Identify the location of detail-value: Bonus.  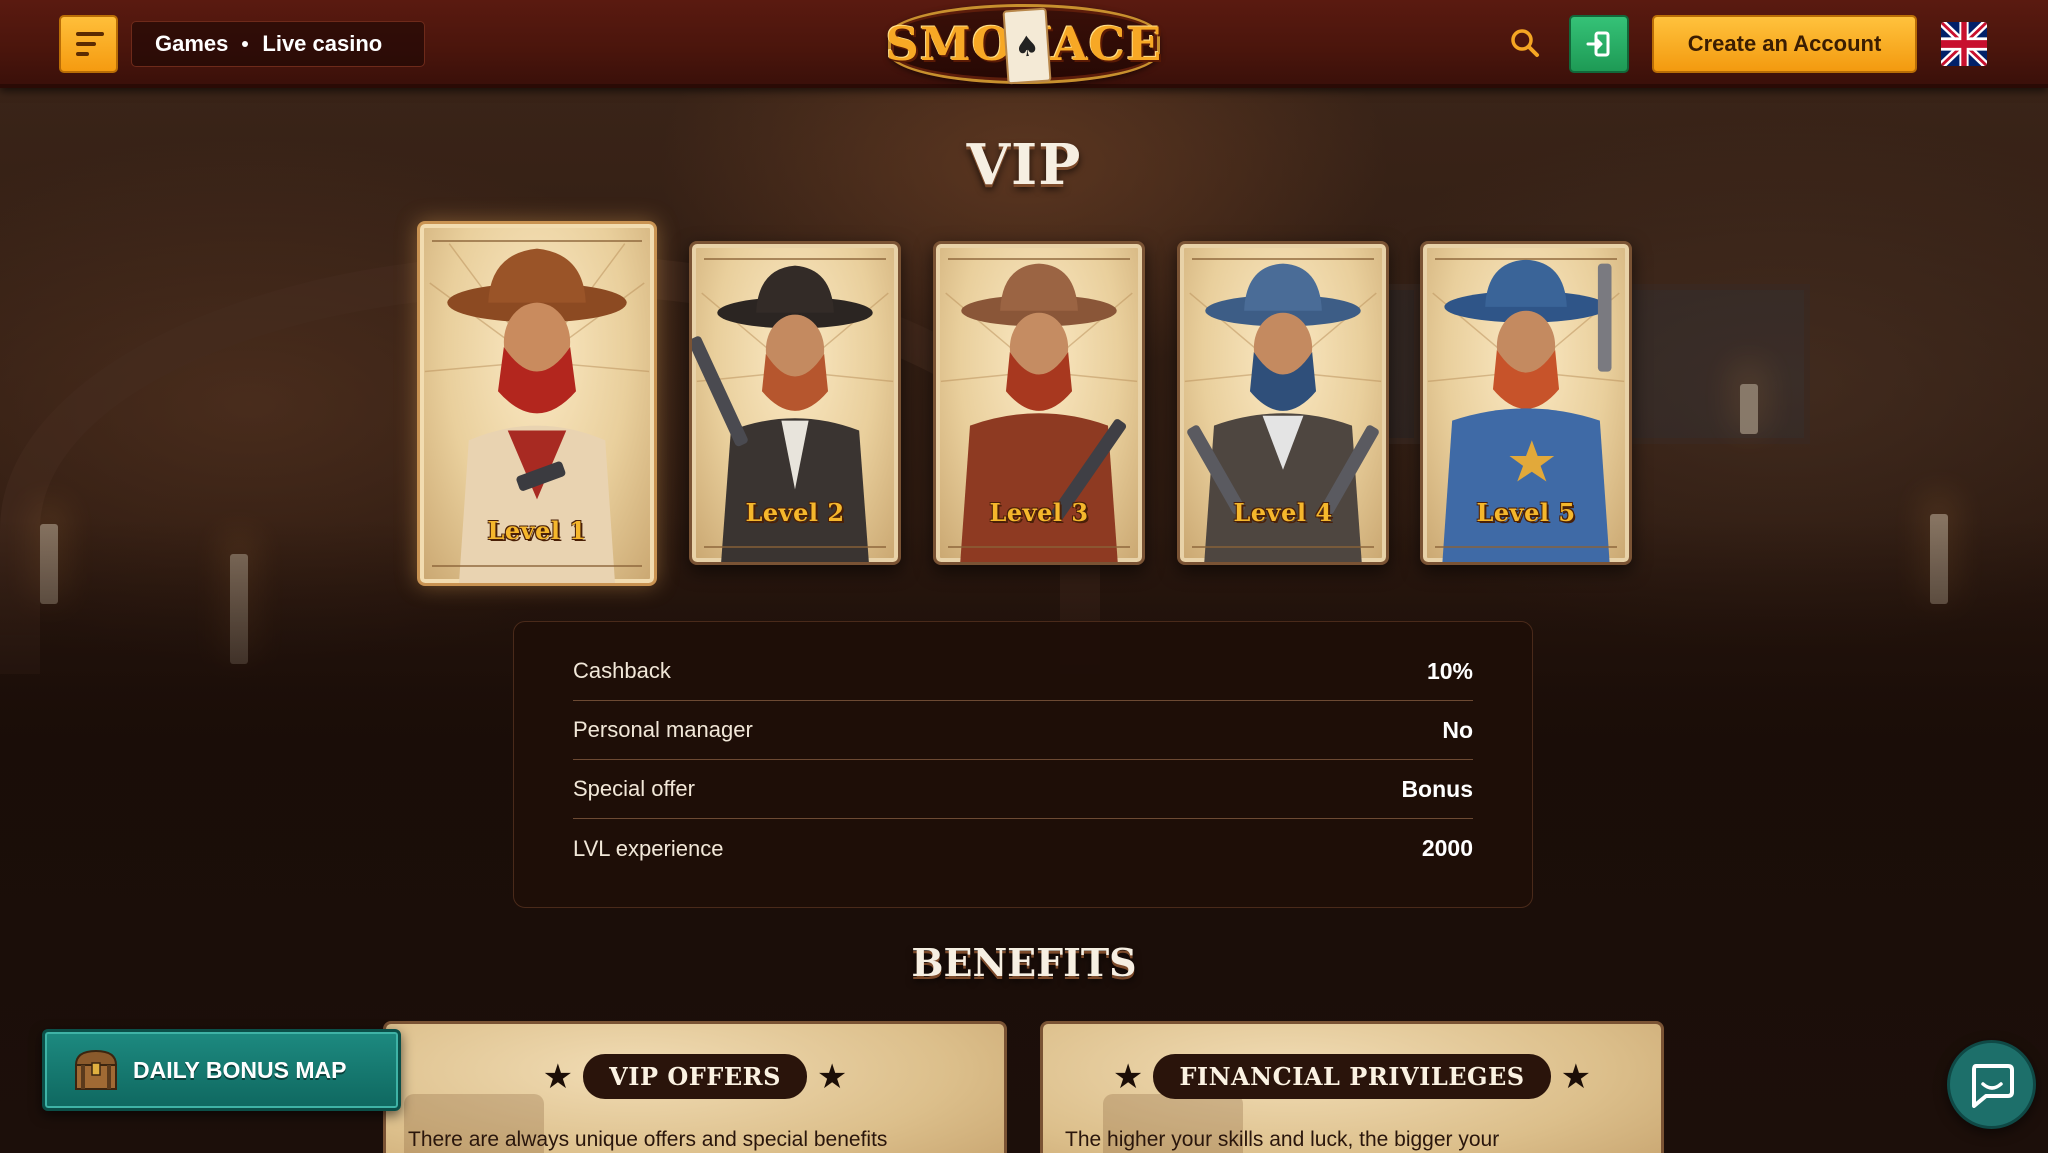
(1437, 788).